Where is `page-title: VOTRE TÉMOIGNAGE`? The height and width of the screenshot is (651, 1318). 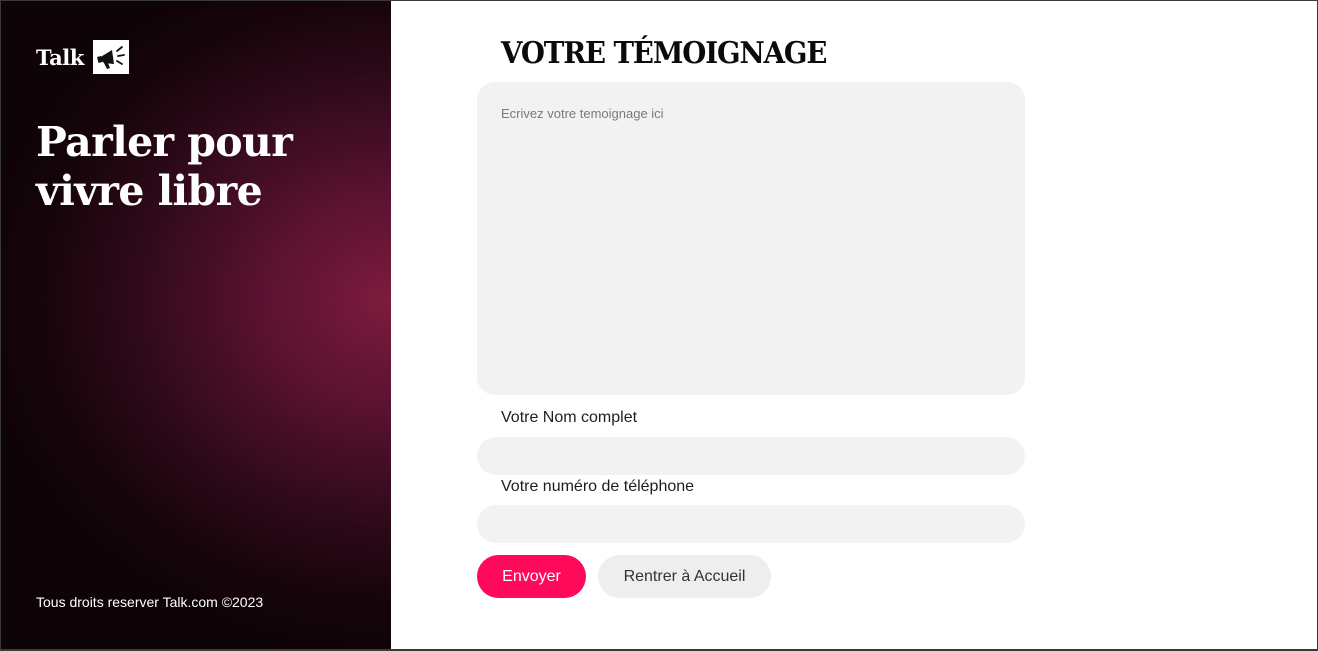
page-title: VOTRE TÉMOIGNAGE is located at coordinates (664, 53).